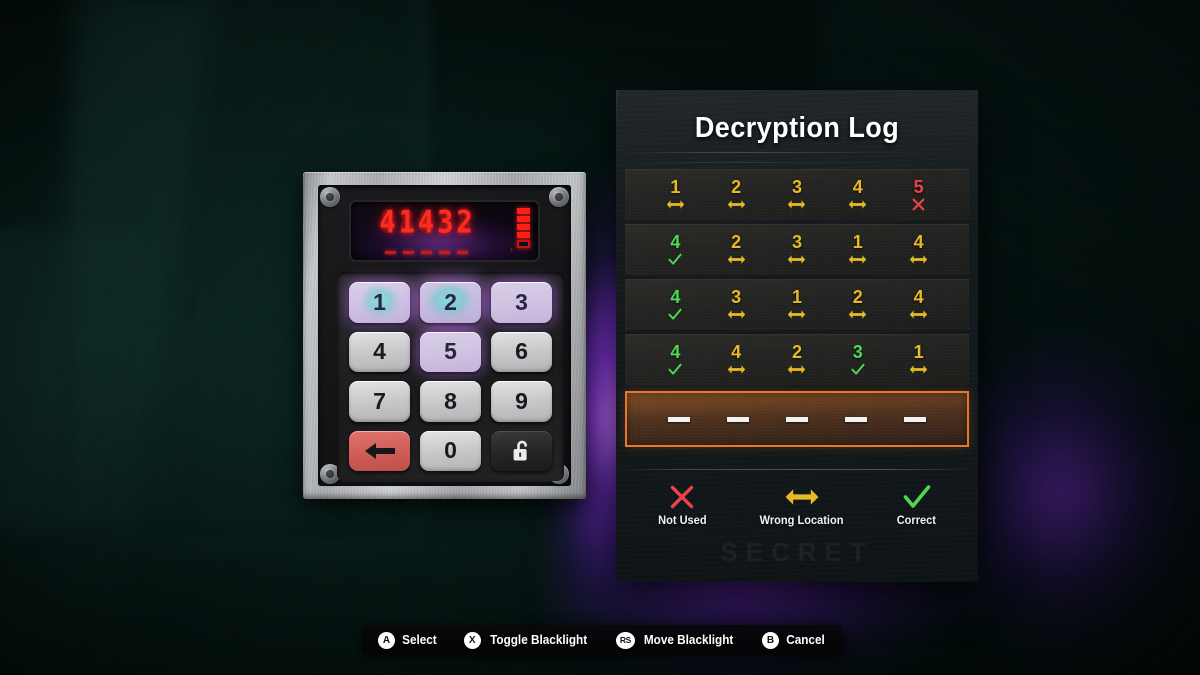  I want to click on key-backspace, so click(379, 450).